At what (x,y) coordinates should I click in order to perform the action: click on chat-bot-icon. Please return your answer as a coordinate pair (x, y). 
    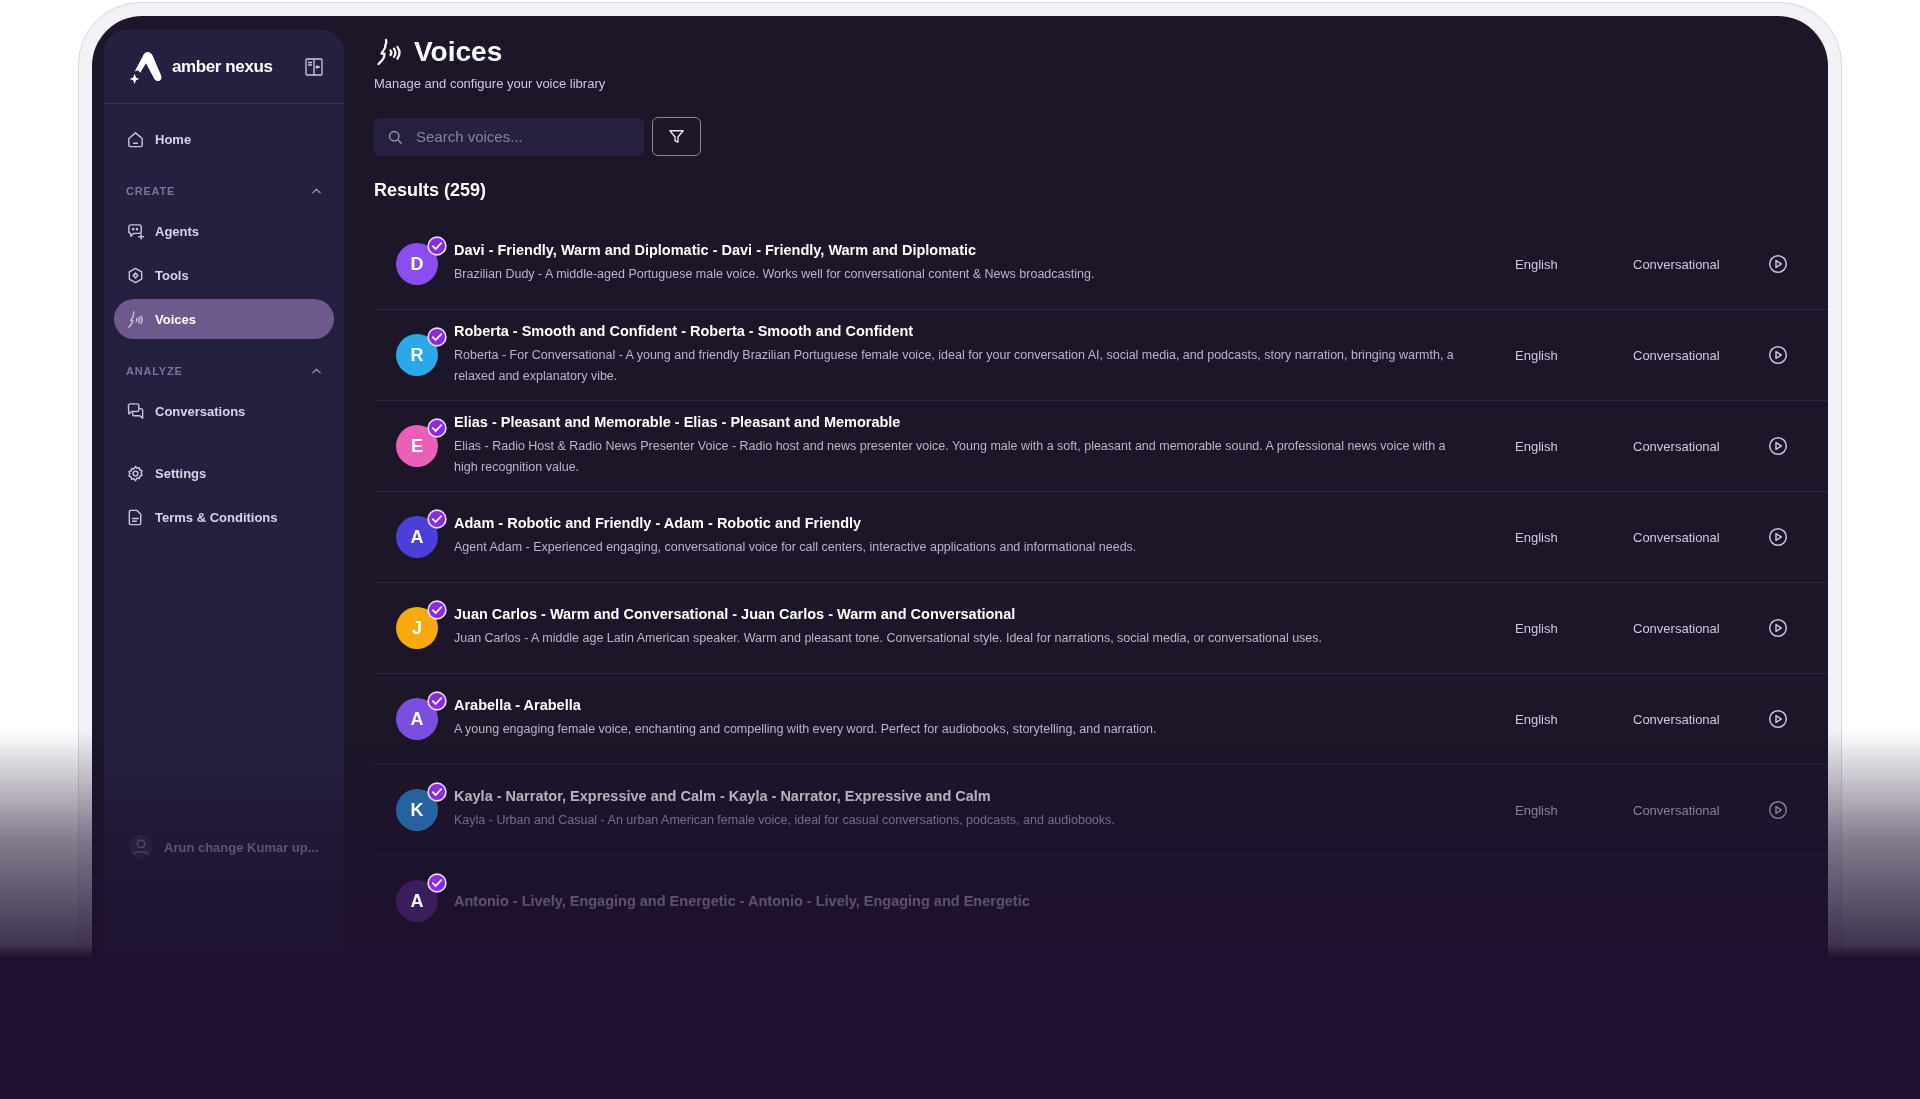
    Looking at the image, I should click on (135, 231).